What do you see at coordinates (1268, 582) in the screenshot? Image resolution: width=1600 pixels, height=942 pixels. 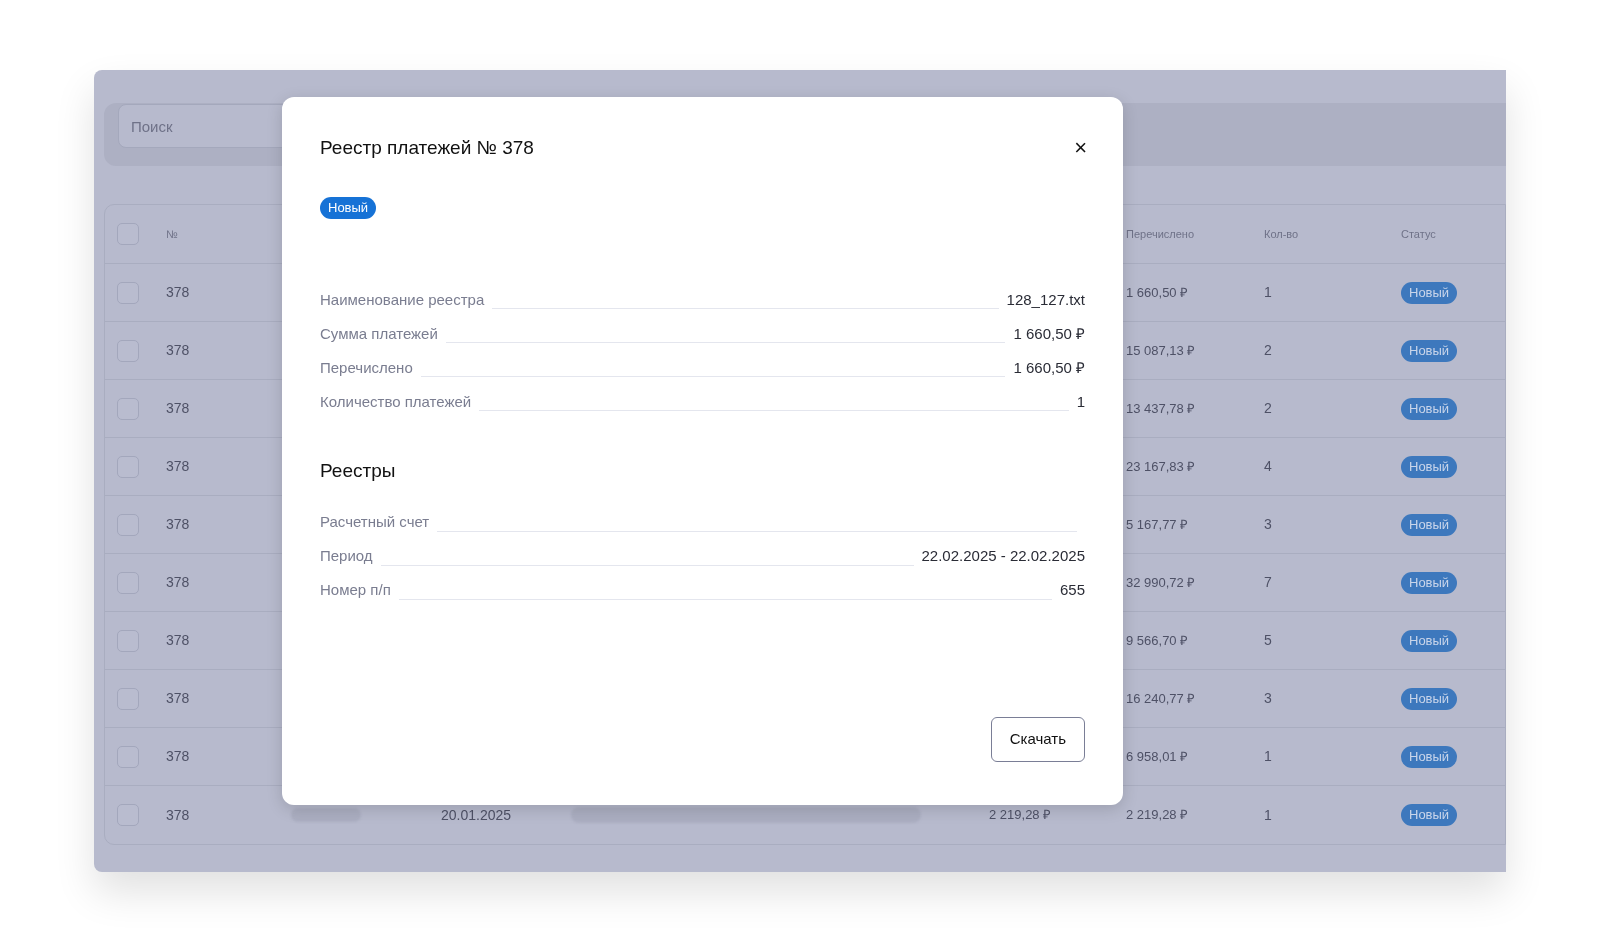 I see `table-cell-text: 7` at bounding box center [1268, 582].